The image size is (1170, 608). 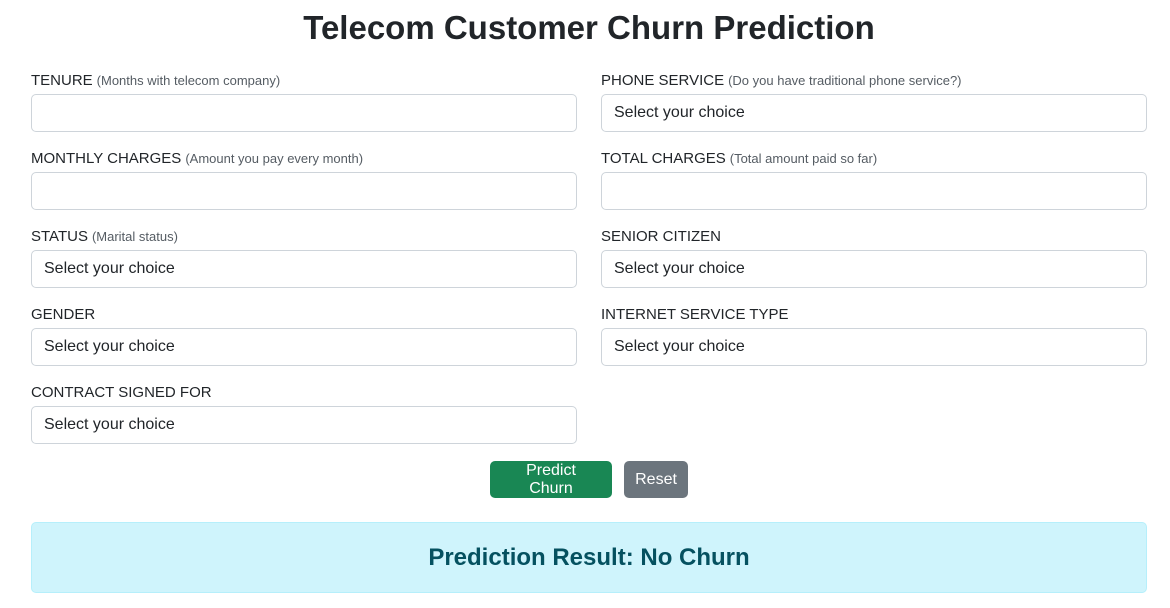 I want to click on internet-service-field-group: INTERNET SERVICE TYPE Select your choice, so click(x=874, y=335).